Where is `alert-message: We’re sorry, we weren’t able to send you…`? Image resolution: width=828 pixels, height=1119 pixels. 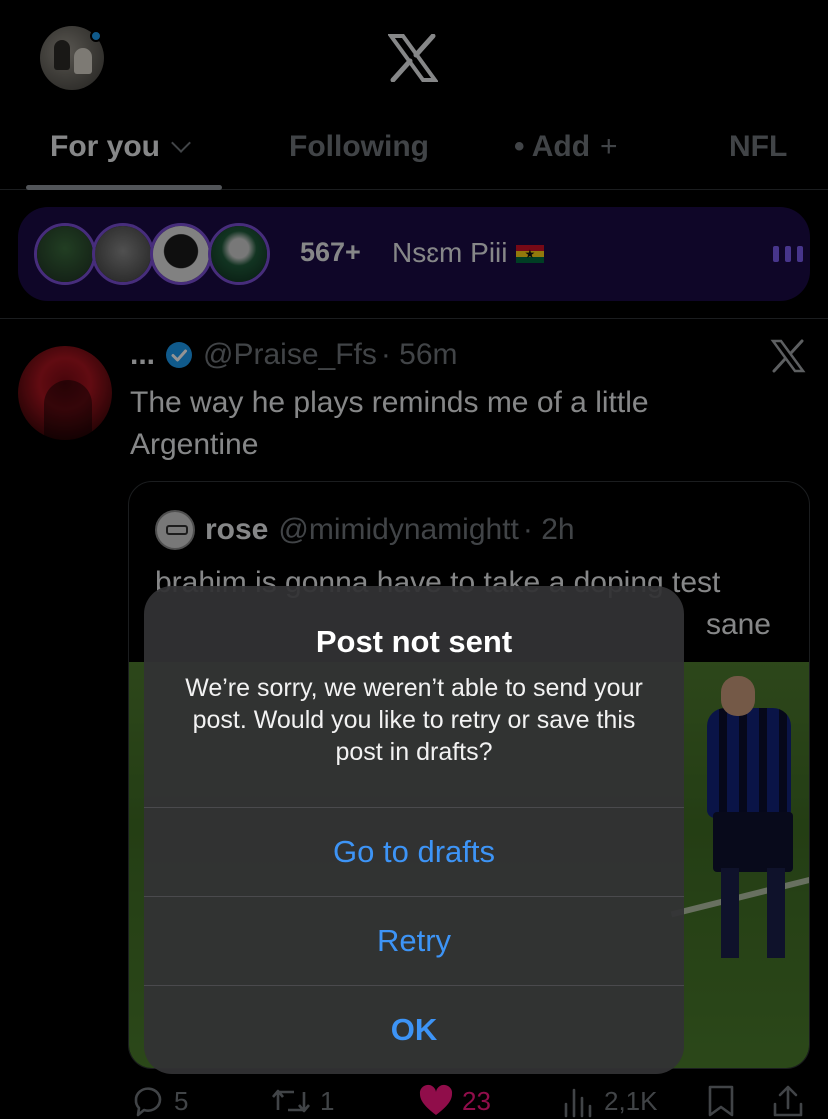
alert-message: We’re sorry, we weren’t able to send you… is located at coordinates (414, 720).